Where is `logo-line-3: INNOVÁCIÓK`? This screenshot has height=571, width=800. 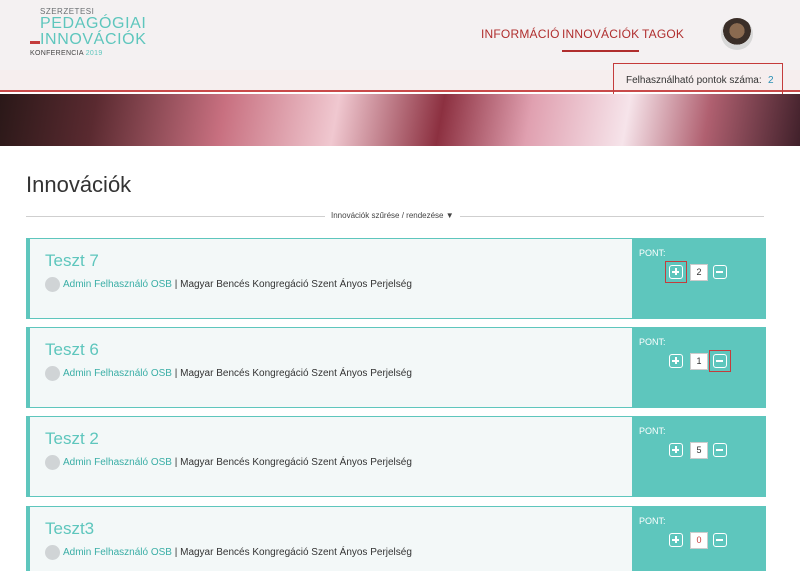
logo-line-3: INNOVÁCIÓK is located at coordinates (93, 39).